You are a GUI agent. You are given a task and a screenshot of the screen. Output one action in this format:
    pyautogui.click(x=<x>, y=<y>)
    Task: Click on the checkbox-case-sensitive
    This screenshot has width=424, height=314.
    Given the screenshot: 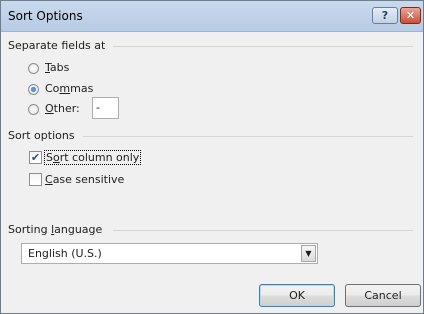 What is the action you would take?
    pyautogui.click(x=35, y=179)
    